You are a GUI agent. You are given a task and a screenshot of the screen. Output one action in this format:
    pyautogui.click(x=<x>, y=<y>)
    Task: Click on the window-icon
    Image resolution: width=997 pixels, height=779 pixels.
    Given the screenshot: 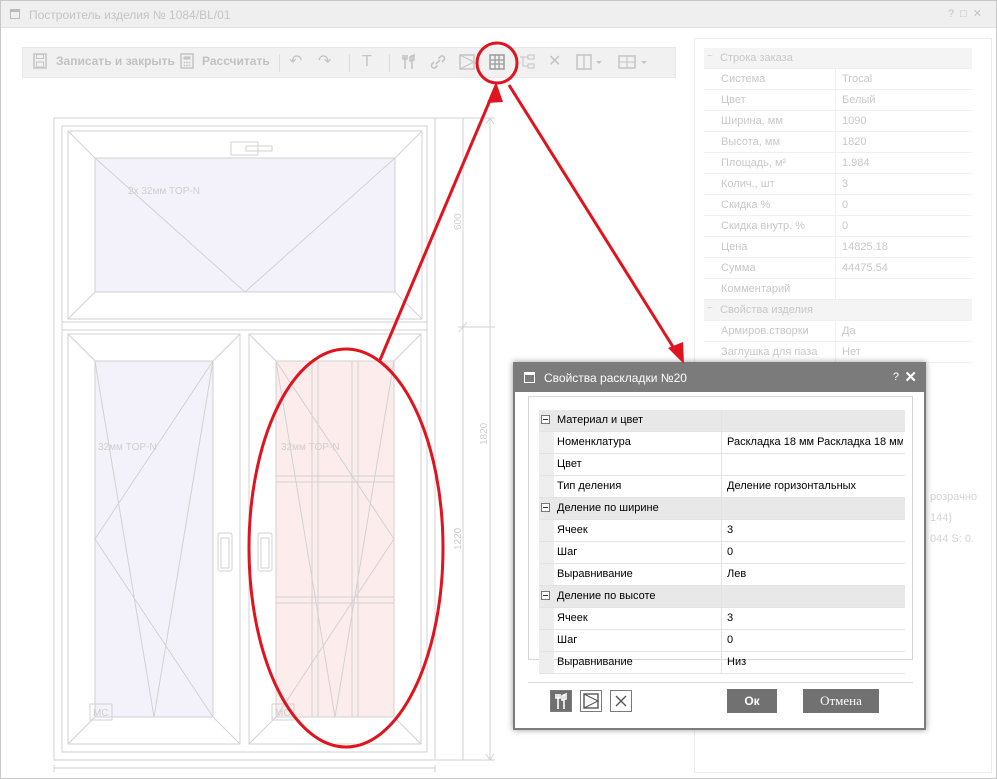 What is the action you would take?
    pyautogui.click(x=15, y=14)
    